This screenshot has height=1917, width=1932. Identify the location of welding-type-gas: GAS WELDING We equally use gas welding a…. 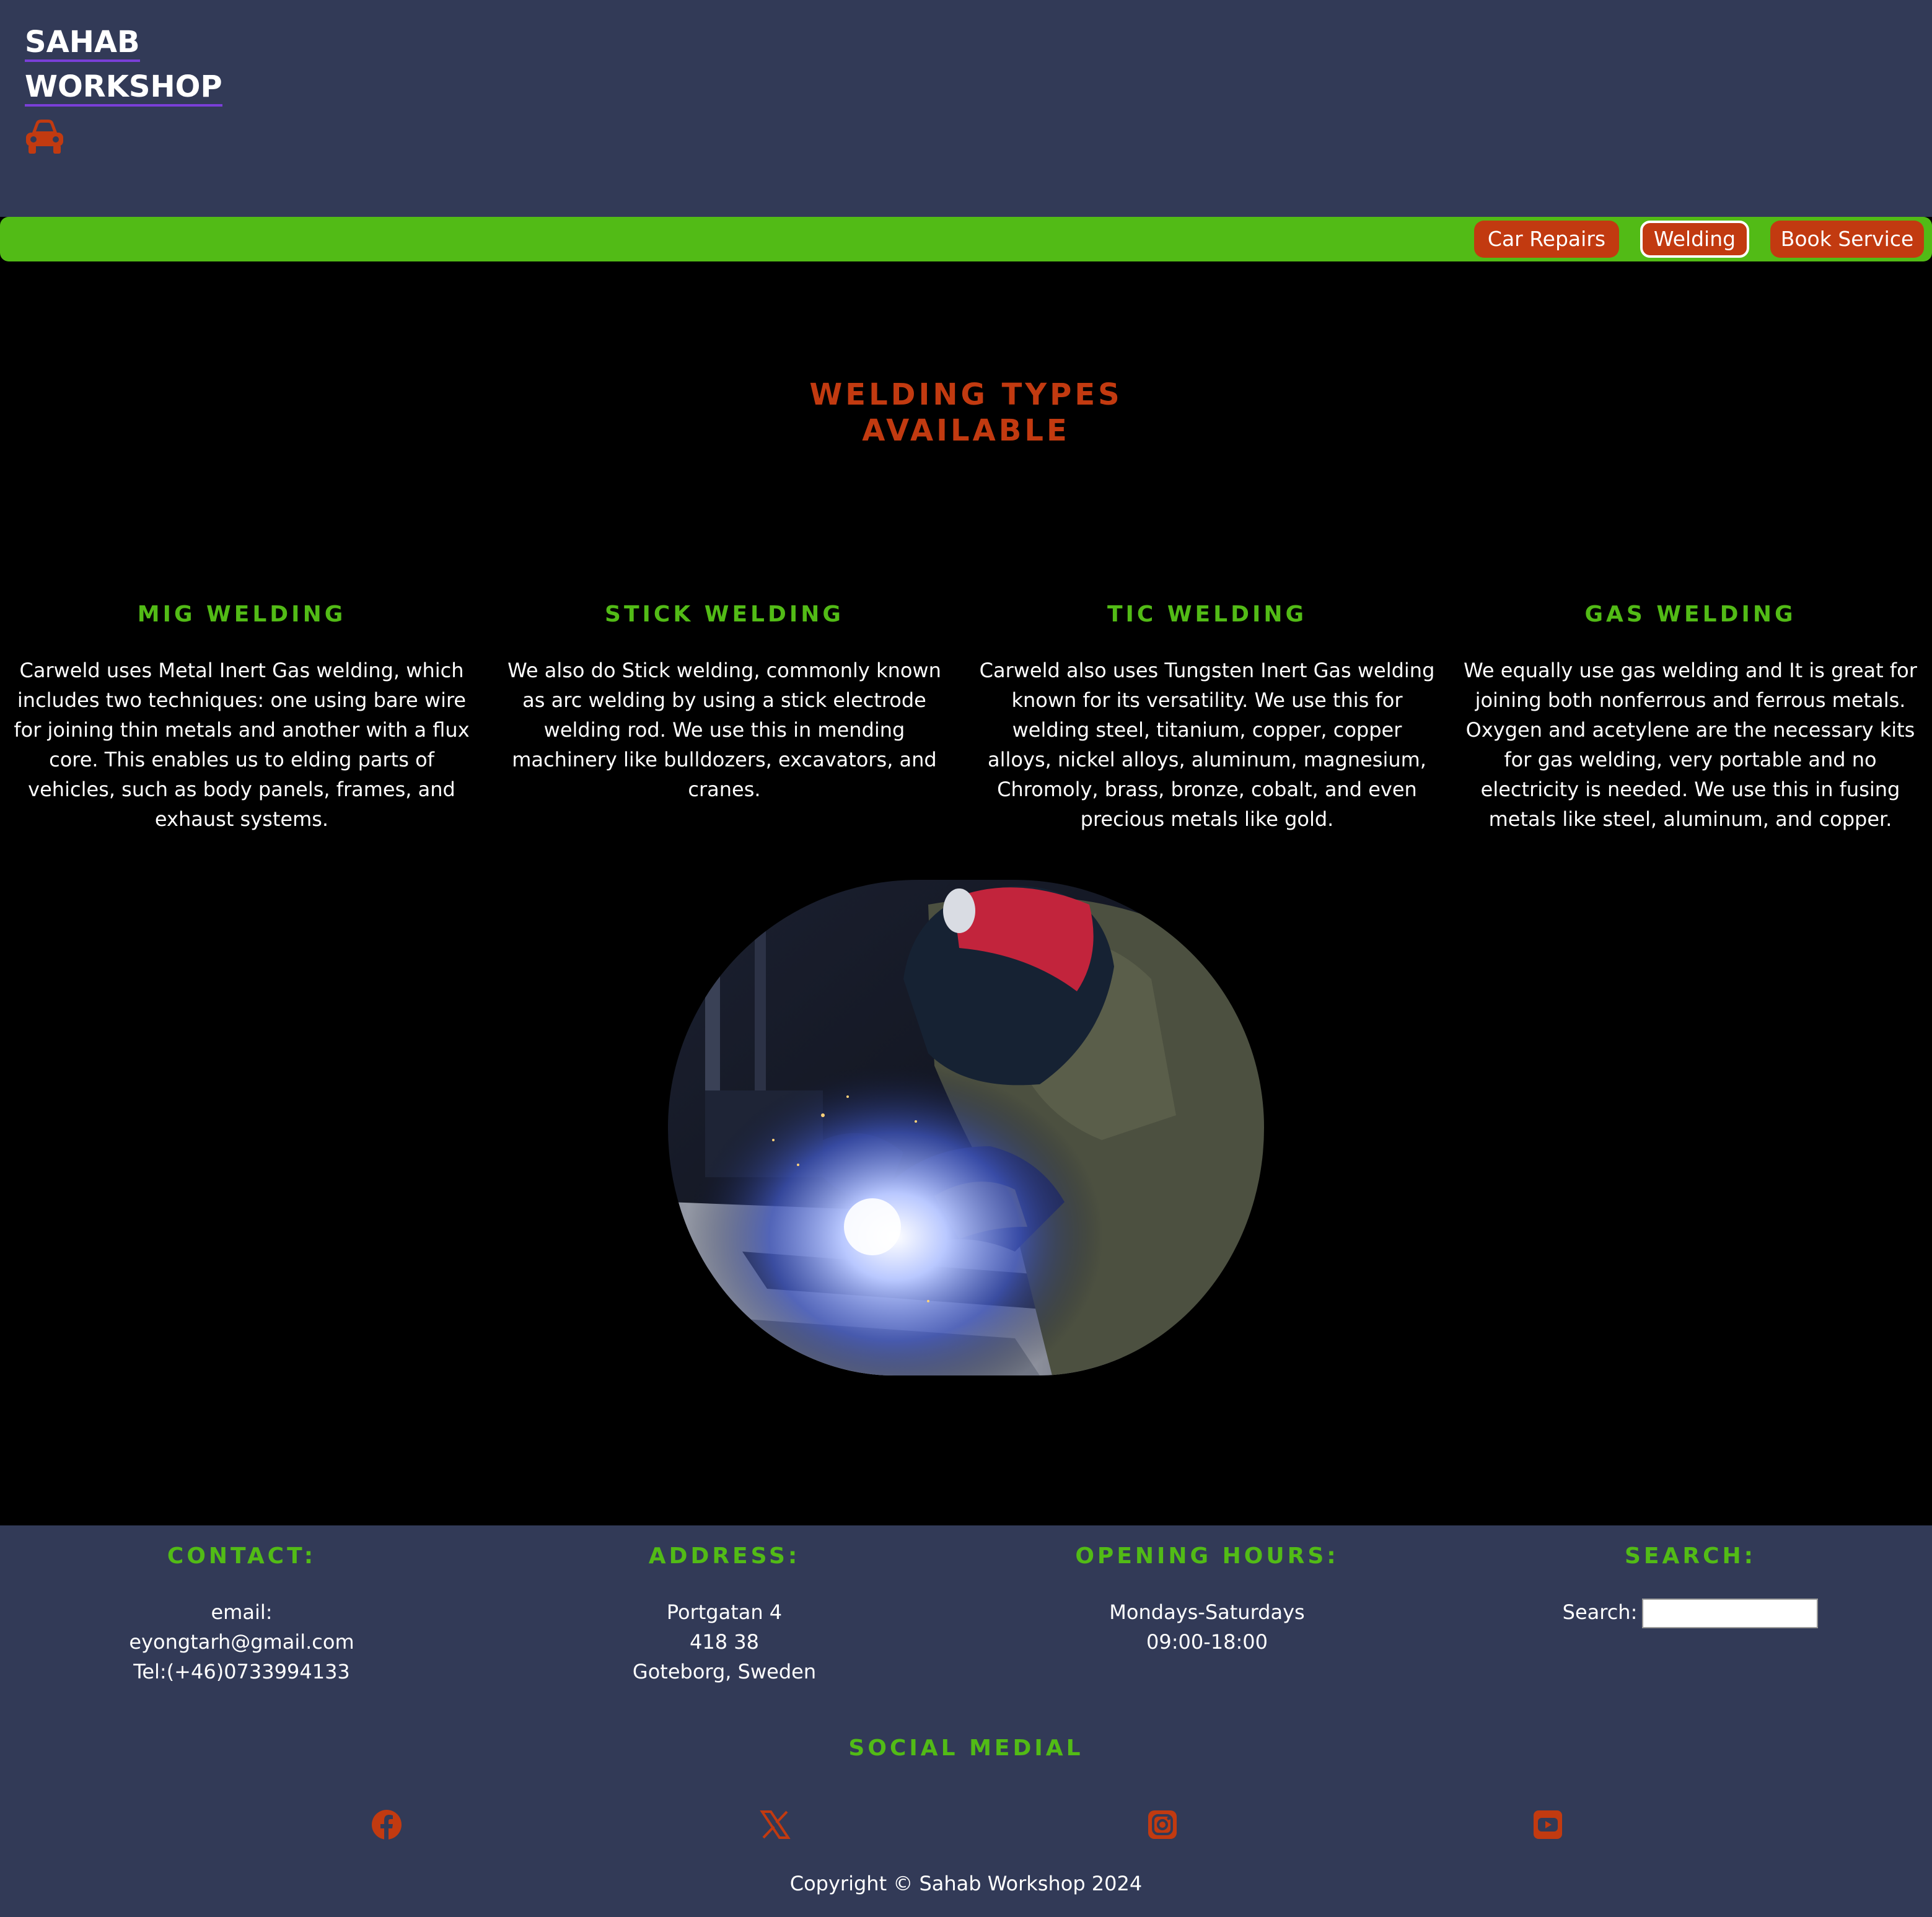
(1690, 715).